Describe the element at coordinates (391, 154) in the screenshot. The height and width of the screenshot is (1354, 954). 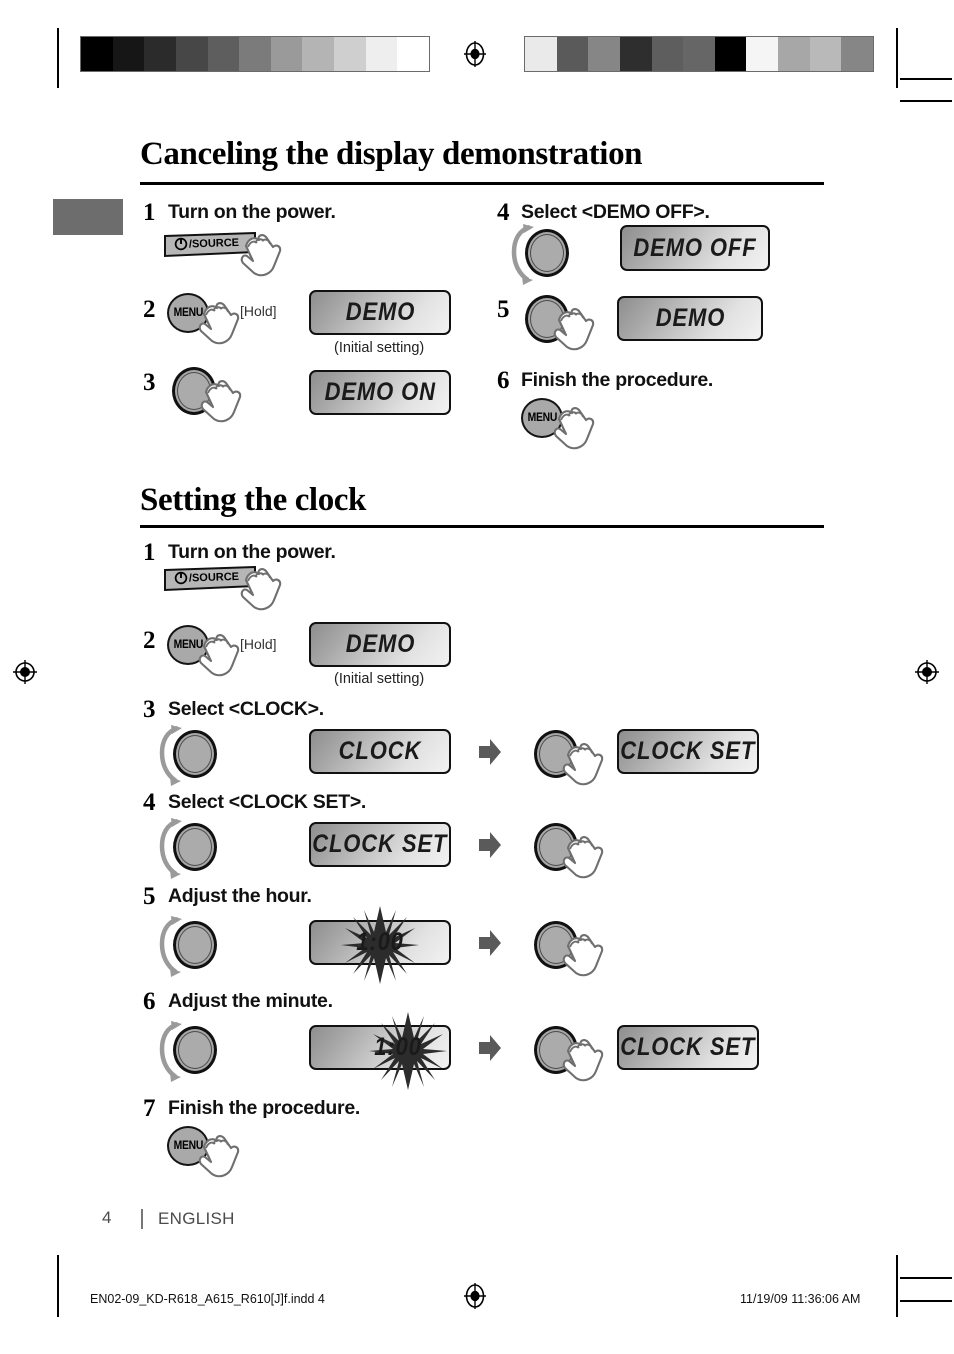
I see `section-title-demo: Canceling the display demonstration` at that location.